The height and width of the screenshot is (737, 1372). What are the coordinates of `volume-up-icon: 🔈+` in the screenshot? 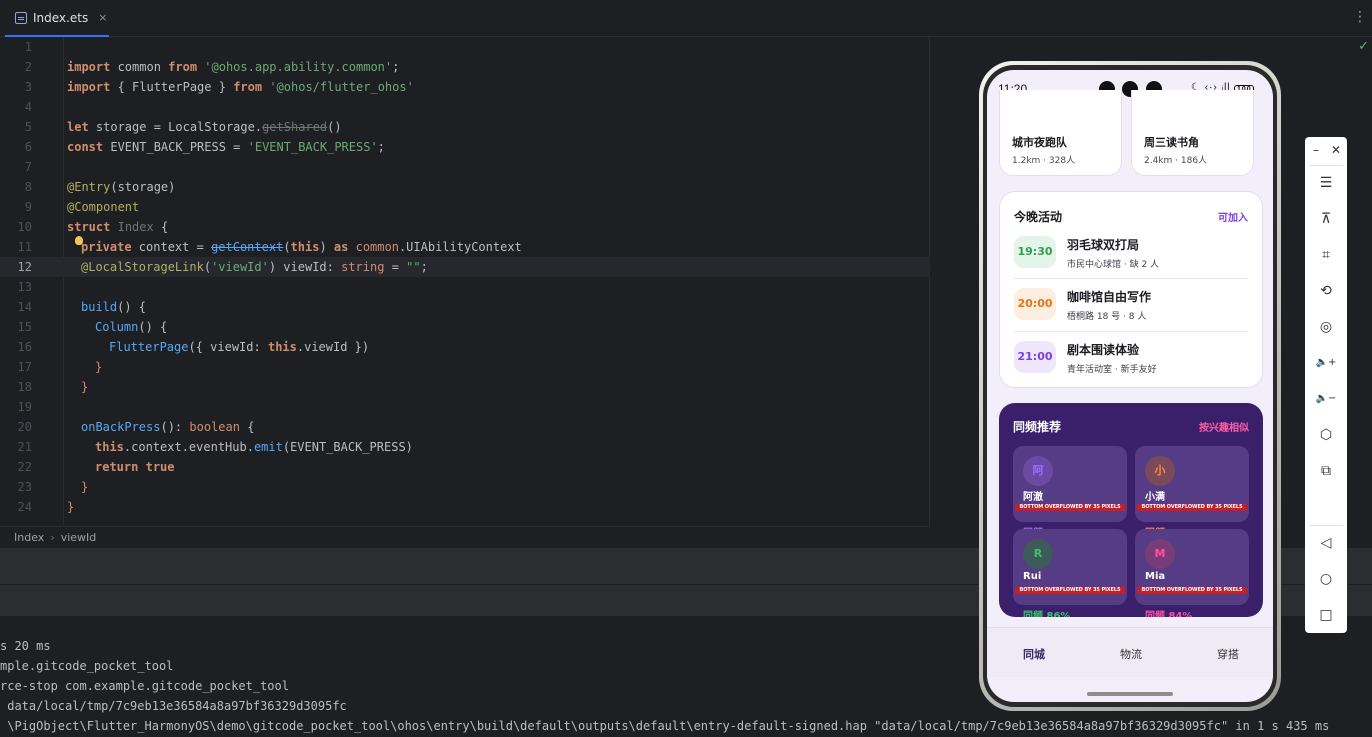 It's located at (1326, 363).